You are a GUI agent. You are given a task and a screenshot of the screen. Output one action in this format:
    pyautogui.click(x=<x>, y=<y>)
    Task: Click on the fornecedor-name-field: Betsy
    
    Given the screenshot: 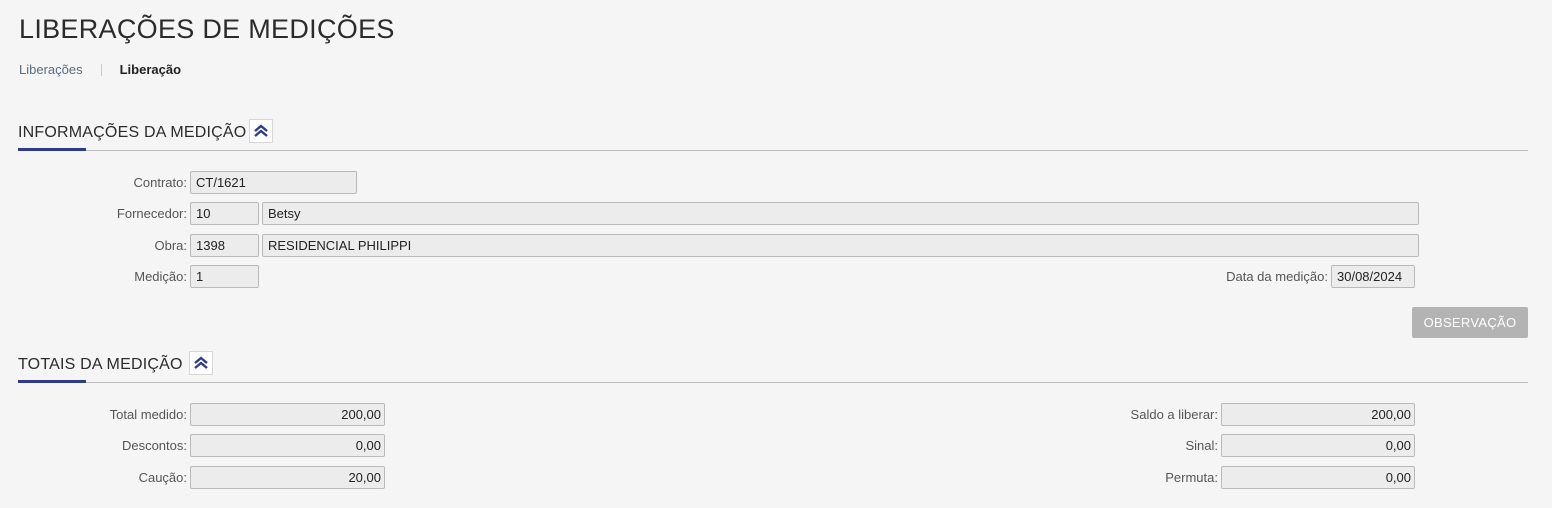 What is the action you would take?
    pyautogui.click(x=840, y=213)
    